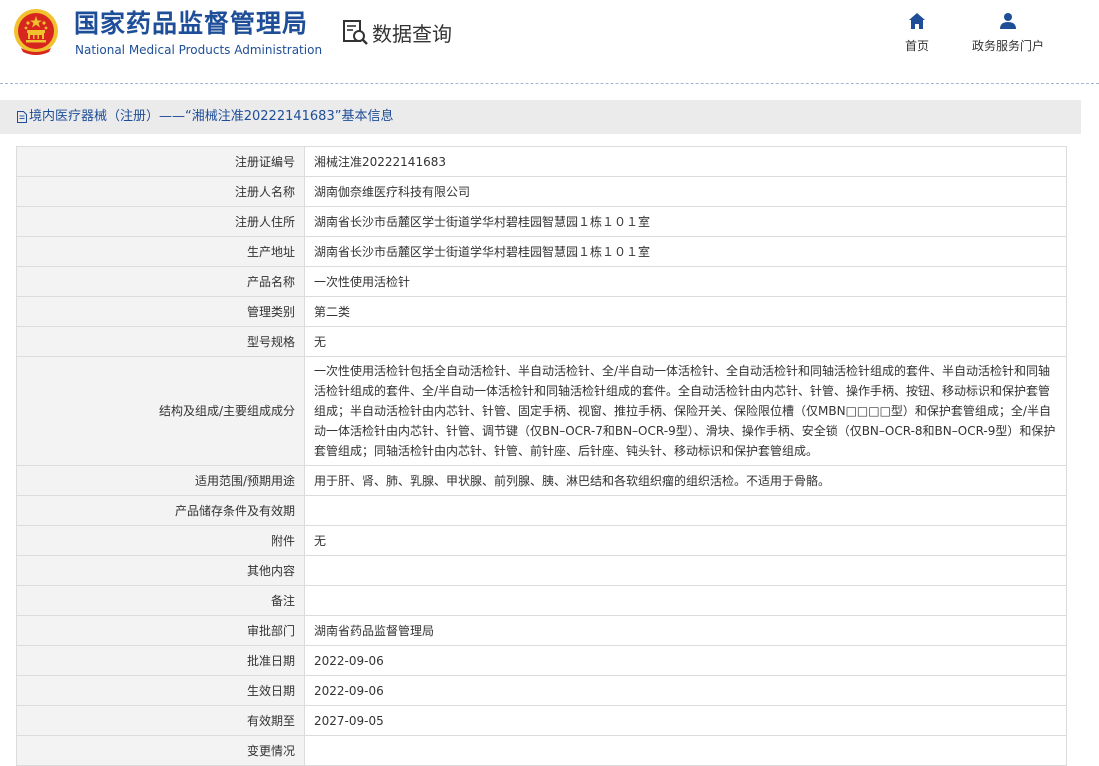 The image size is (1099, 766). What do you see at coordinates (685, 720) in the screenshot?
I see `field-value: 2027-09-05` at bounding box center [685, 720].